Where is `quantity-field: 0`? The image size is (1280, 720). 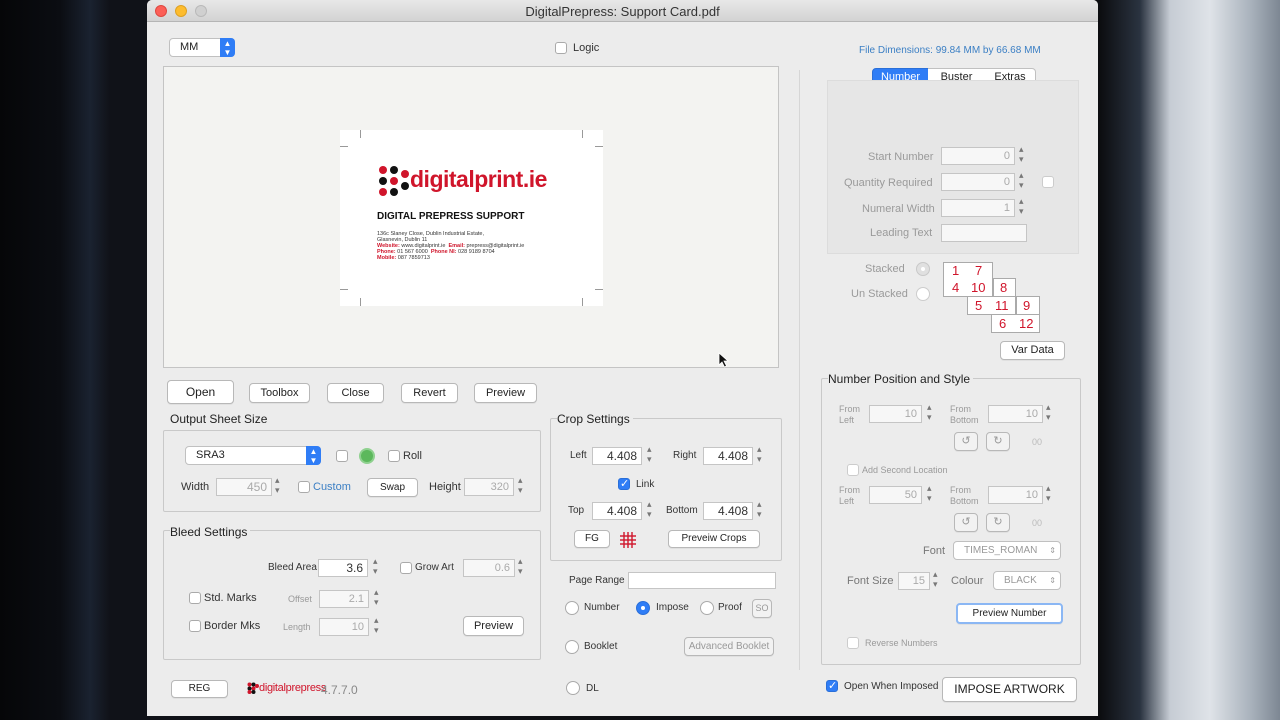
quantity-field: 0 is located at coordinates (978, 182).